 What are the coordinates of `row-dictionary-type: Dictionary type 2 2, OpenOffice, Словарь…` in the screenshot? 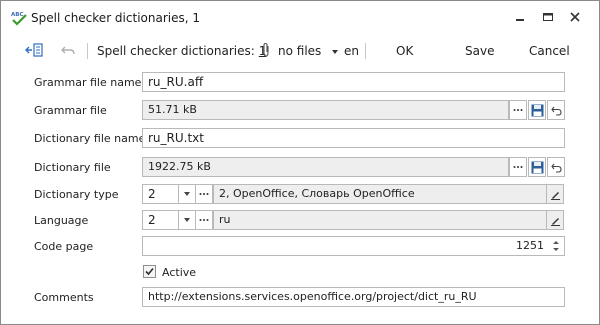 It's located at (300, 195).